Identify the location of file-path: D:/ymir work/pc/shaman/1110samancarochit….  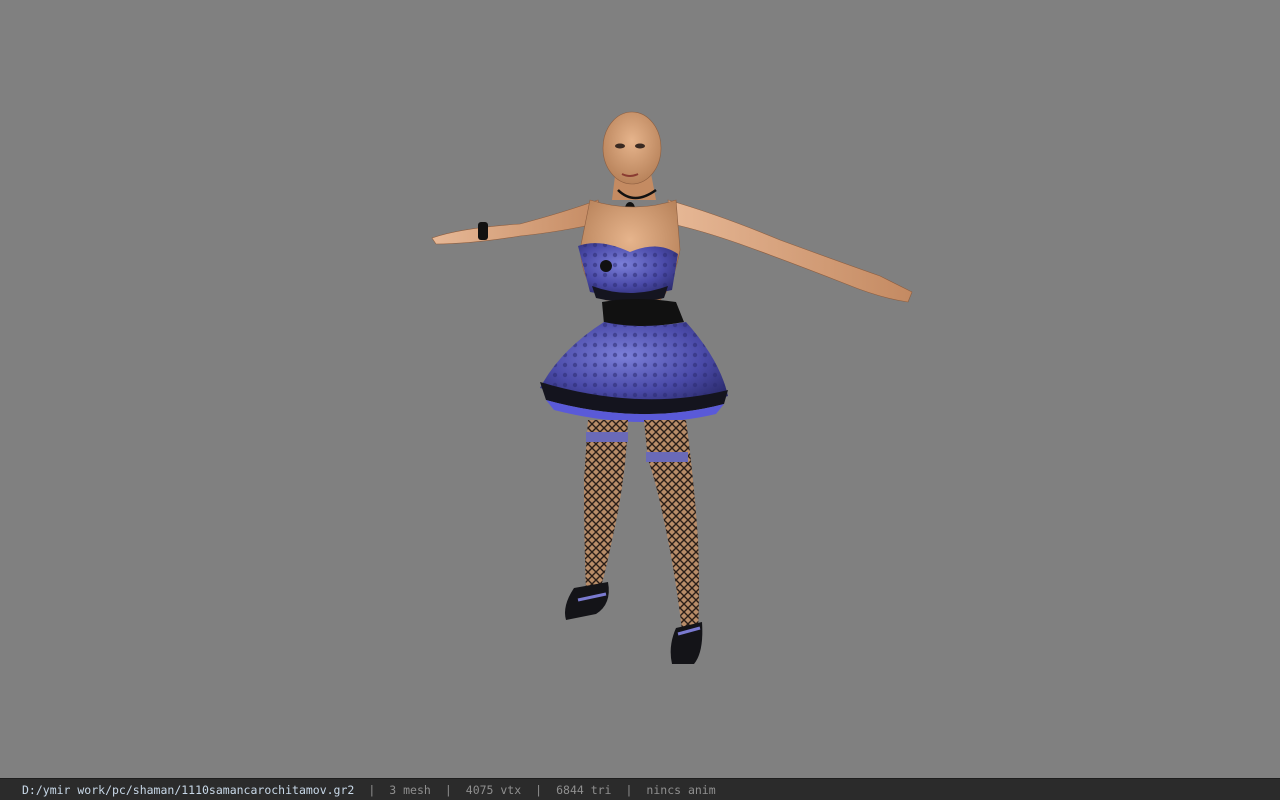
(188, 789).